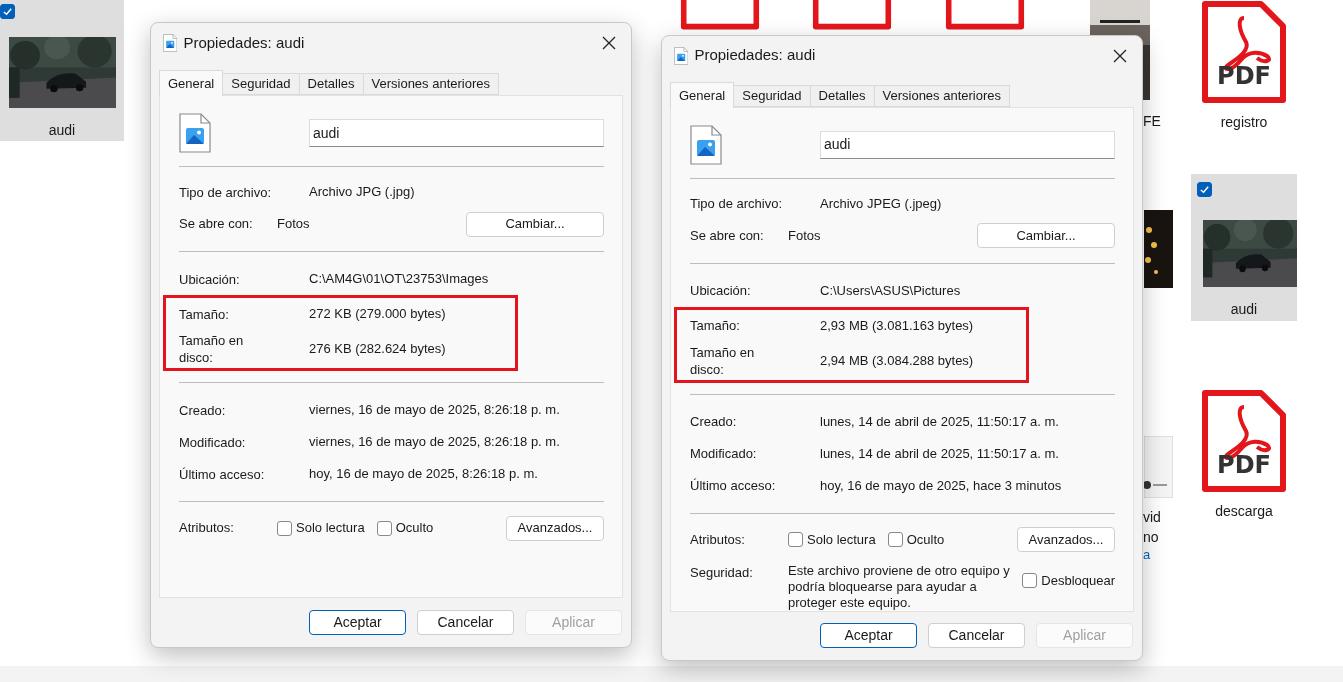 Image resolution: width=1343 pixels, height=682 pixels. Describe the element at coordinates (1152, 517) in the screenshot. I see `file-name: vid` at that location.